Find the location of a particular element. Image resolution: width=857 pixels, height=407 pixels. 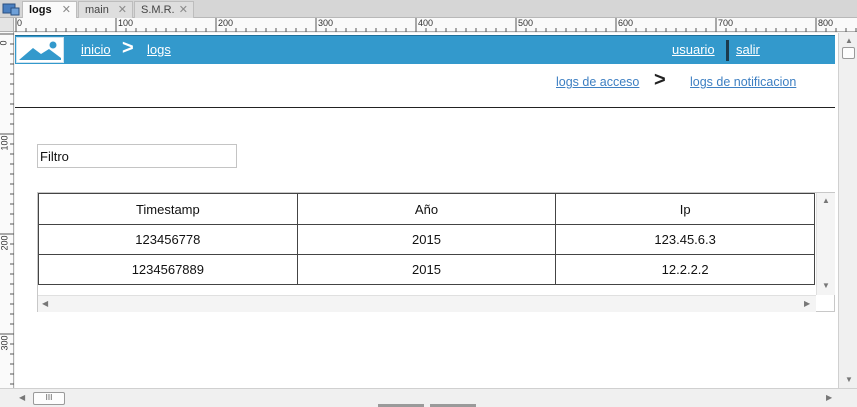

table-cell: 123.45.6.3 is located at coordinates (685, 239).